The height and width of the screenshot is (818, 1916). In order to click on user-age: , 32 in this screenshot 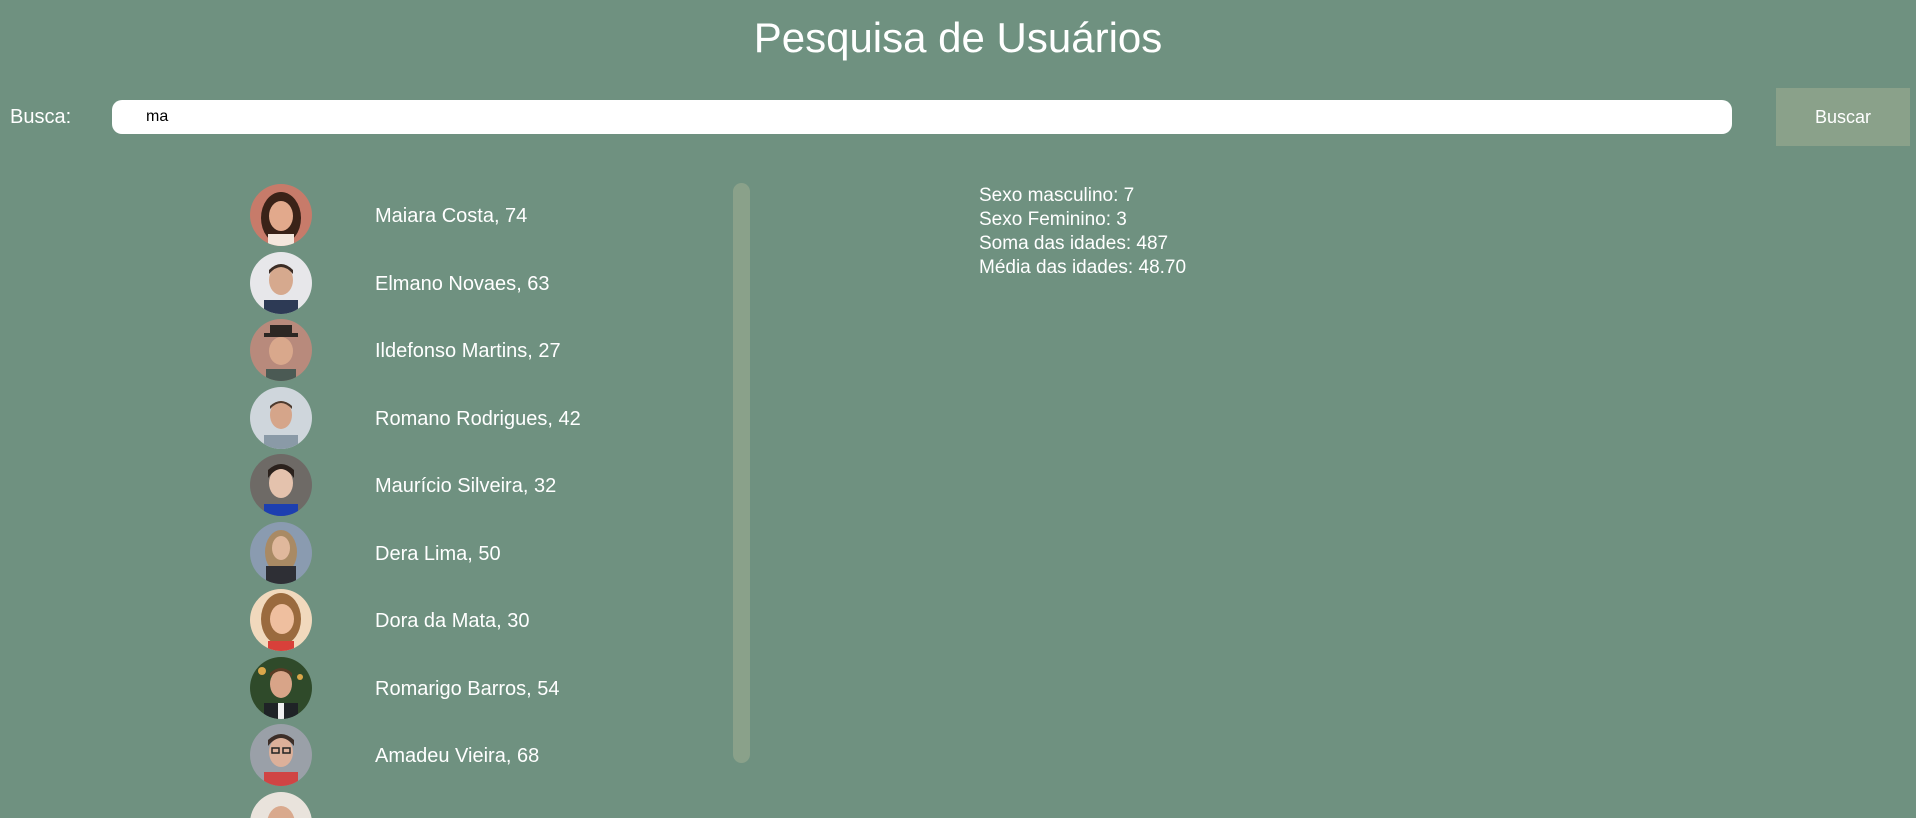, I will do `click(539, 486)`.